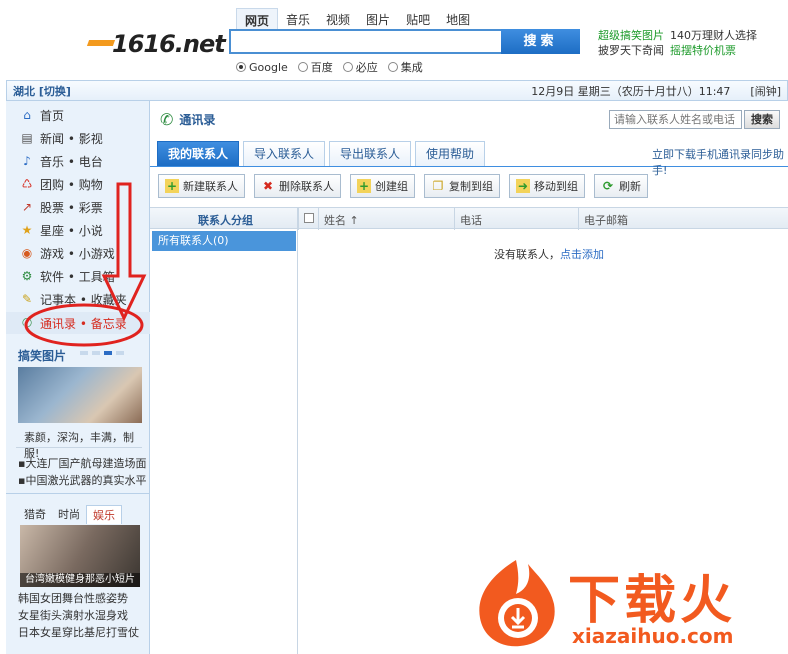 This screenshot has height=654, width=788. Describe the element at coordinates (582, 254) in the screenshot. I see `add-contact-link: 点击添加` at that location.